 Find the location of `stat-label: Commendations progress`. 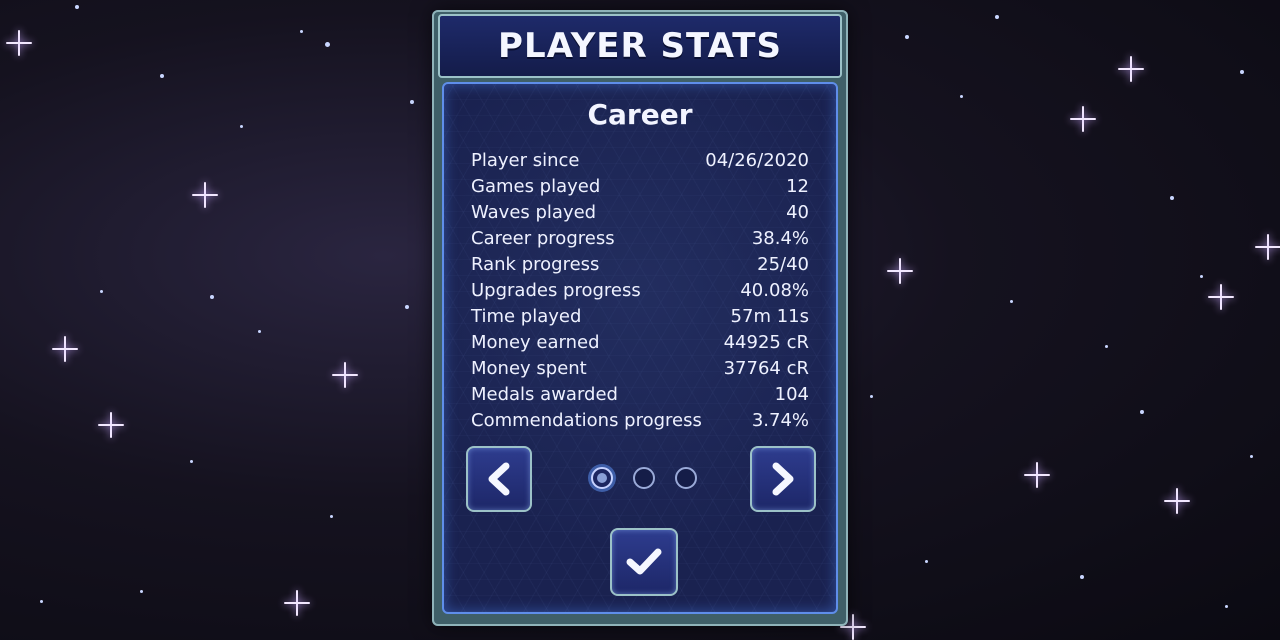

stat-label: Commendations progress is located at coordinates (586, 420).